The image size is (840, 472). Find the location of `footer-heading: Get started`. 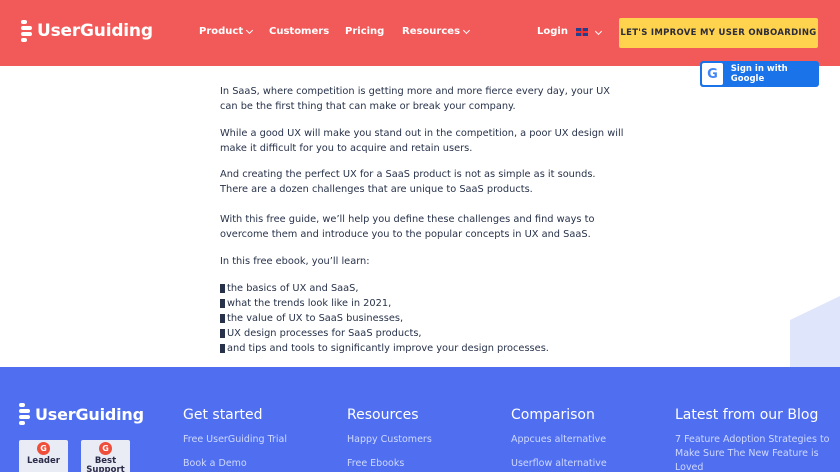

footer-heading: Get started is located at coordinates (223, 415).